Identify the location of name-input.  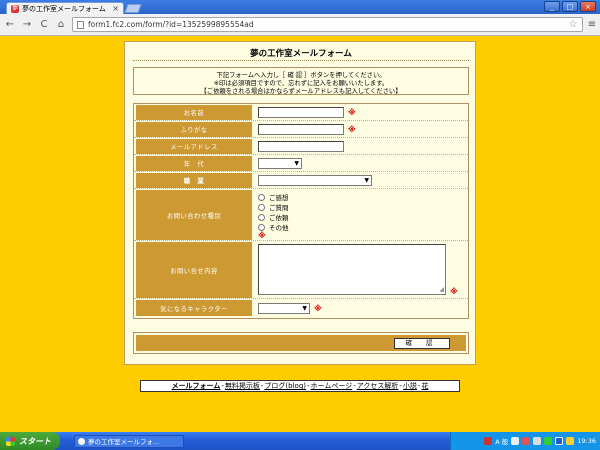
(301, 112).